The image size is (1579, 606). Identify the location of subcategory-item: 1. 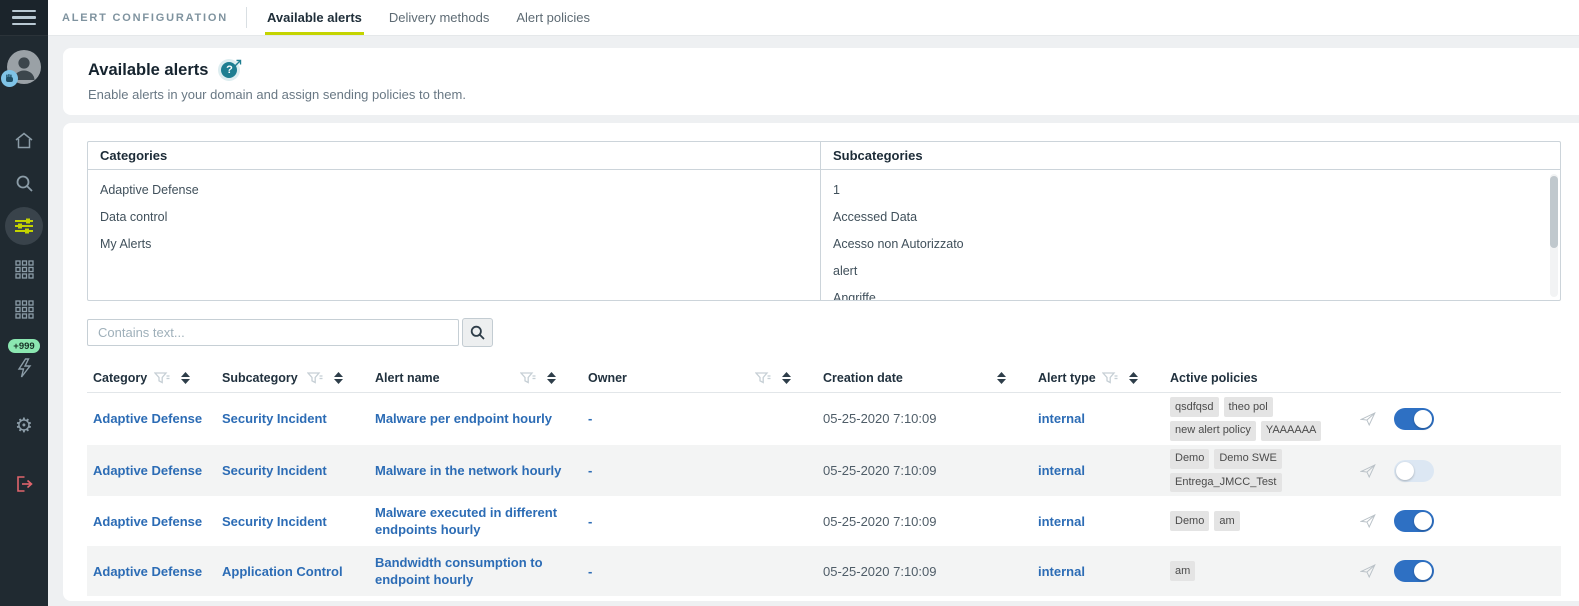
(1190, 189).